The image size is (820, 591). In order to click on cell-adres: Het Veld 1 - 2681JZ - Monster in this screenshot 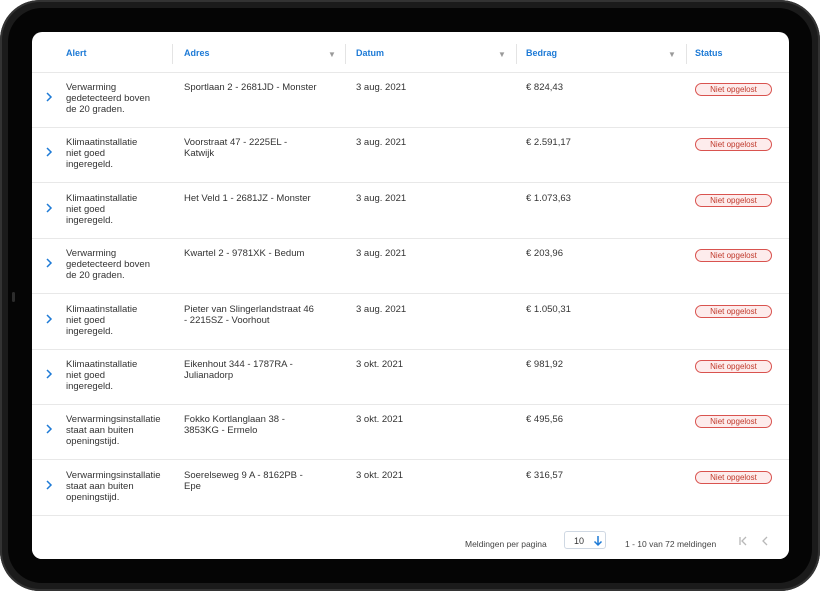, I will do `click(247, 198)`.